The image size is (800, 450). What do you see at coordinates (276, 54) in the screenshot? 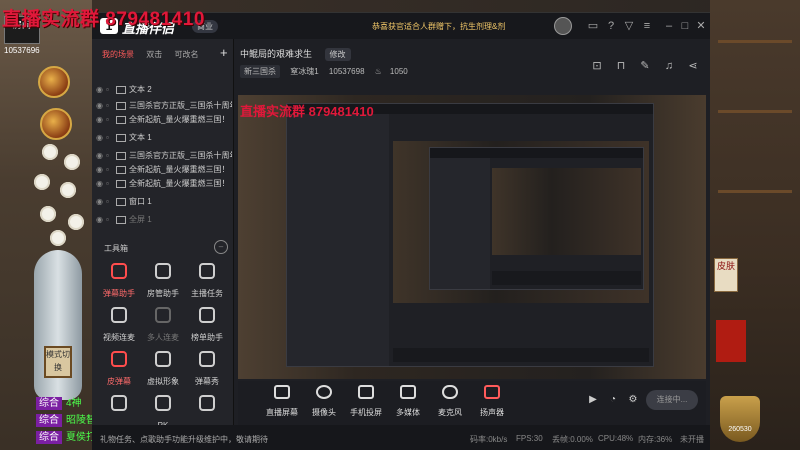
I see `stream-title: 中鲲局的艰难求生` at bounding box center [276, 54].